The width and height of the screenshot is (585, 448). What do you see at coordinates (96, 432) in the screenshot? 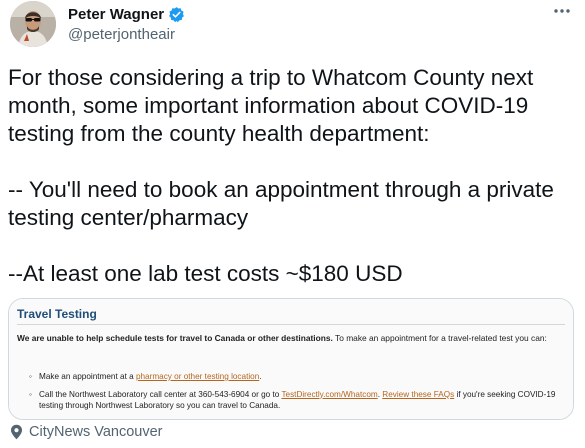
I see `source-label: CityNews Vancouver` at bounding box center [96, 432].